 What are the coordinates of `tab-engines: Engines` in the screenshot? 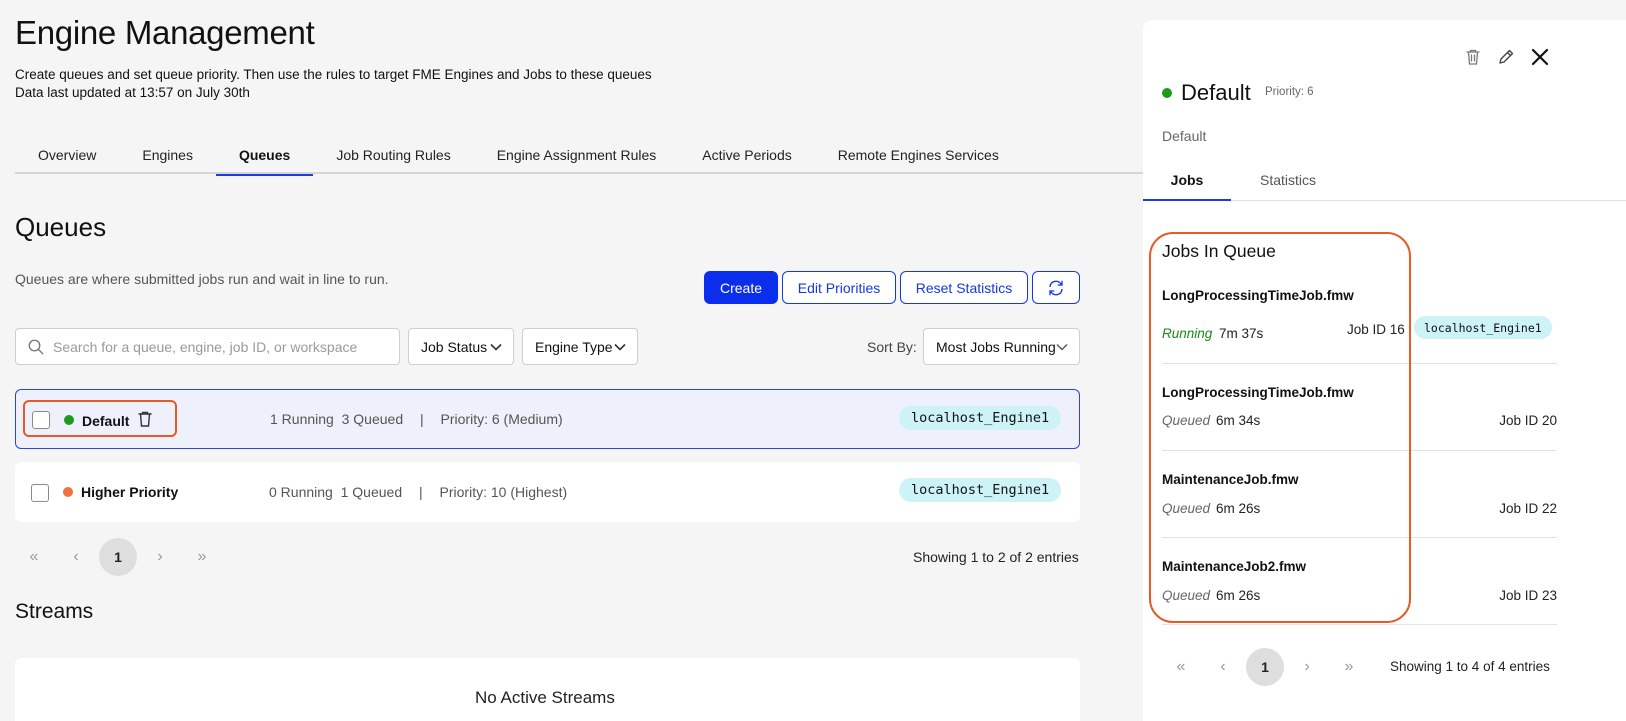 It's located at (167, 155).